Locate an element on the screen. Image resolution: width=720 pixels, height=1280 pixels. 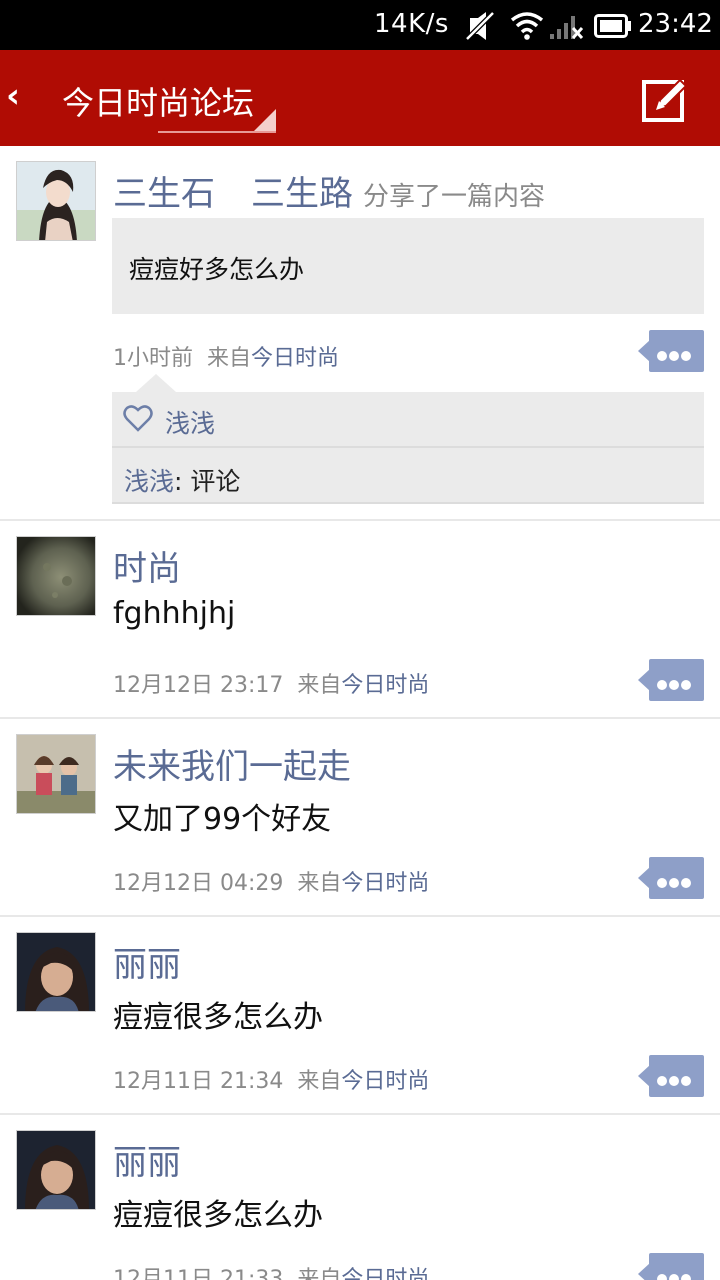
wifi-icon is located at coordinates (527, 26).